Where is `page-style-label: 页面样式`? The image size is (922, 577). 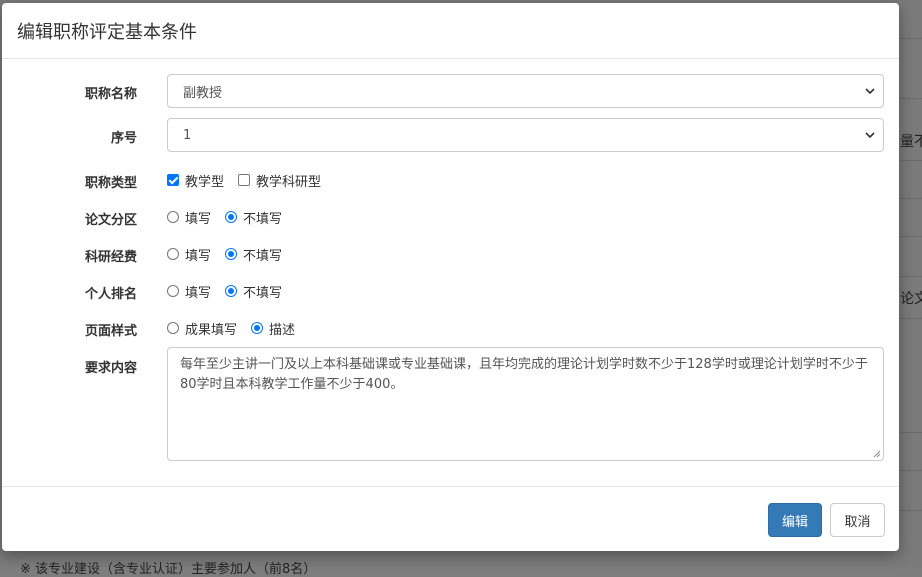
page-style-label: 页面样式 is located at coordinates (110, 331).